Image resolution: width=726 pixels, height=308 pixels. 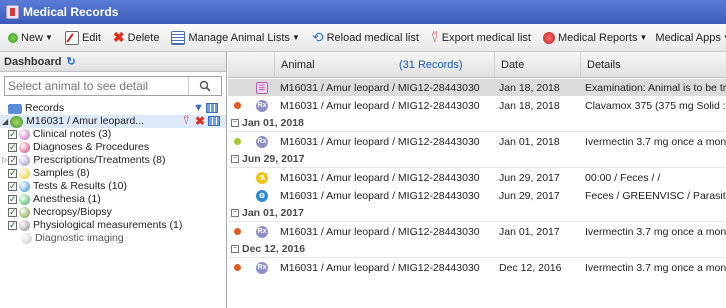 What do you see at coordinates (204, 86) in the screenshot?
I see `search-icon` at bounding box center [204, 86].